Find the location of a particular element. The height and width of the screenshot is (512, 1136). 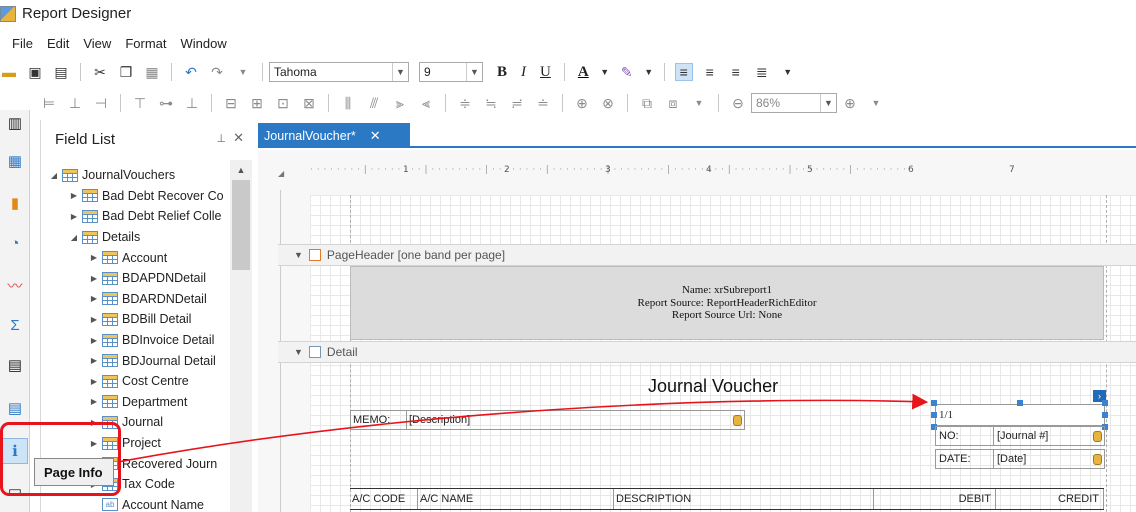

align-centers-icon: ⊥ is located at coordinates (75, 103).